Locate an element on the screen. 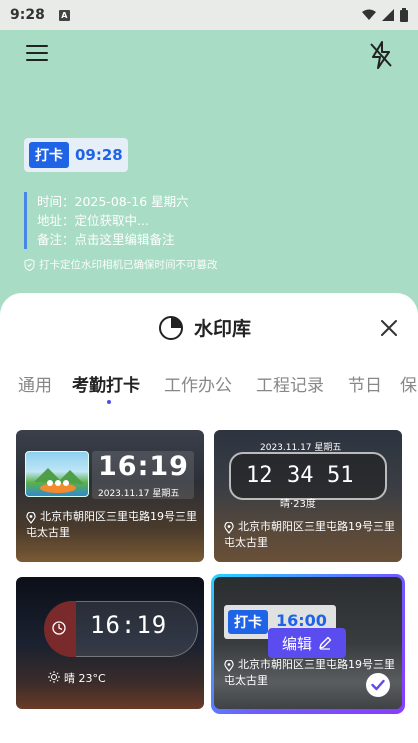 The width and height of the screenshot is (418, 743). sheet-title: 水印库 is located at coordinates (204, 327).